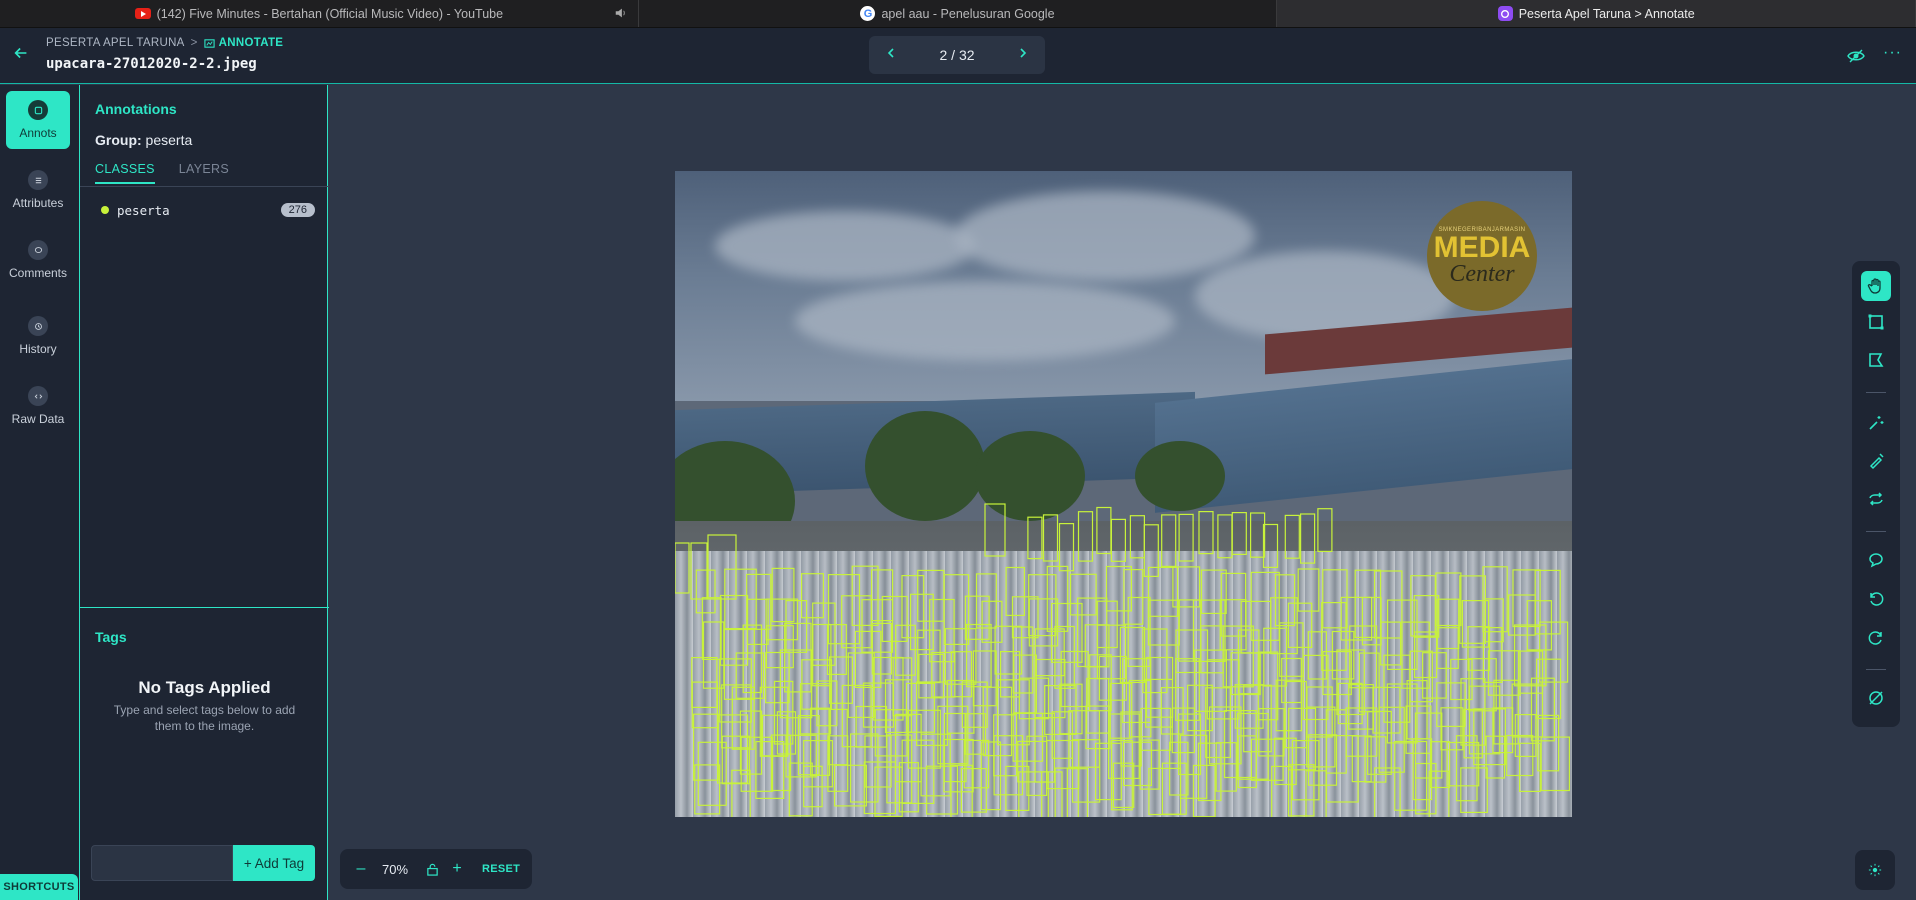  Describe the element at coordinates (39, 887) in the screenshot. I see `shortcuts-button: SHORTCUTS` at that location.